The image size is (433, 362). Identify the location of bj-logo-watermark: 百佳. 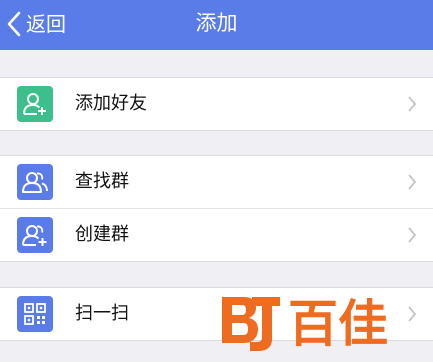
(305, 324).